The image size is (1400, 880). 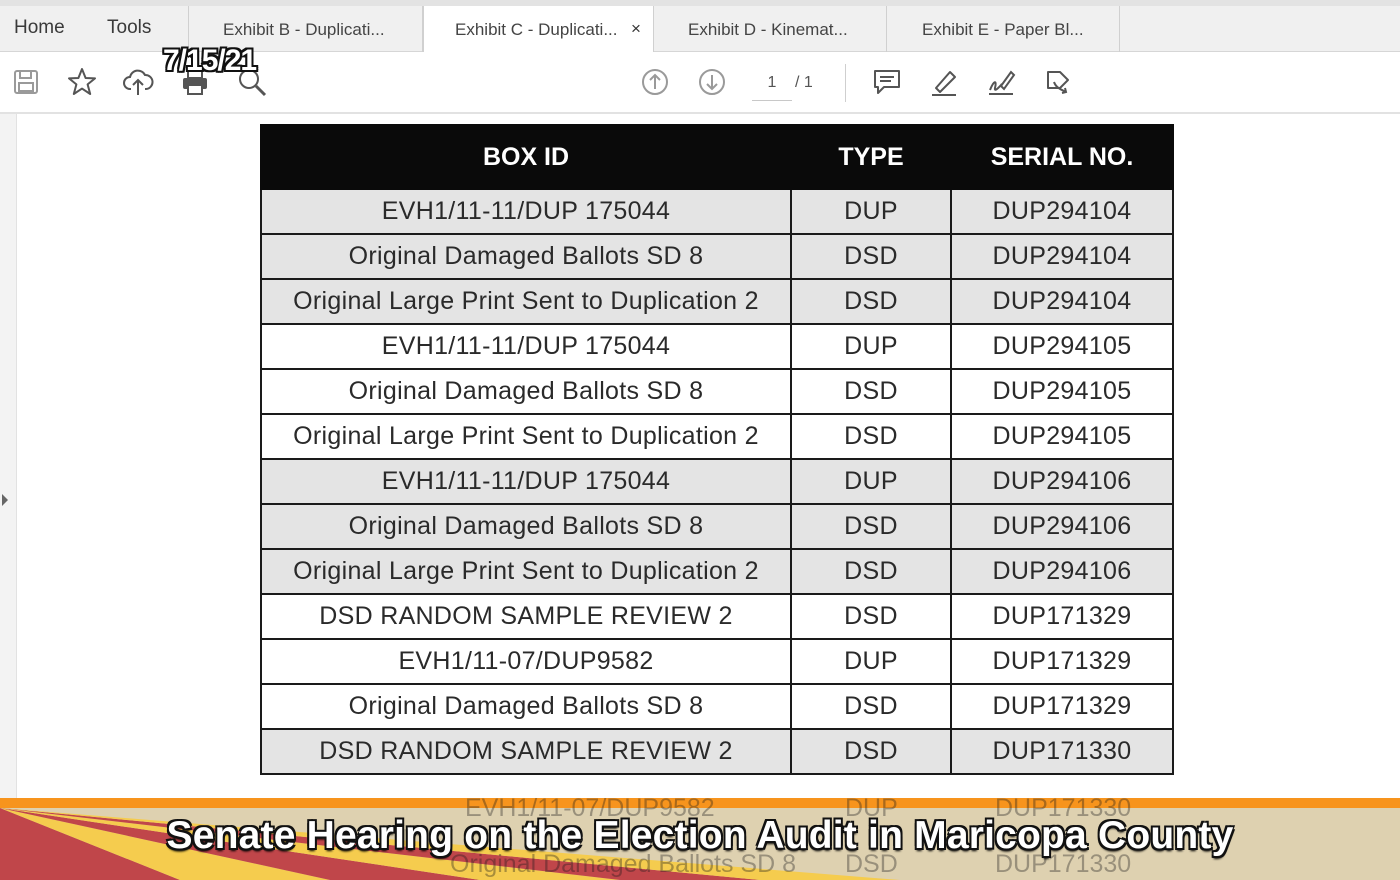 I want to click on header-box-id: BOX ID, so click(x=526, y=157).